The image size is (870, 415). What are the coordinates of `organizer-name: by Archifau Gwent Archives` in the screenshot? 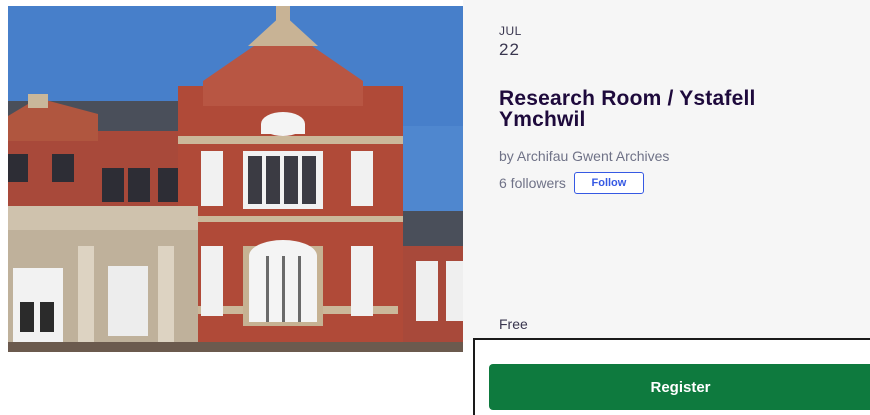 It's located at (584, 156).